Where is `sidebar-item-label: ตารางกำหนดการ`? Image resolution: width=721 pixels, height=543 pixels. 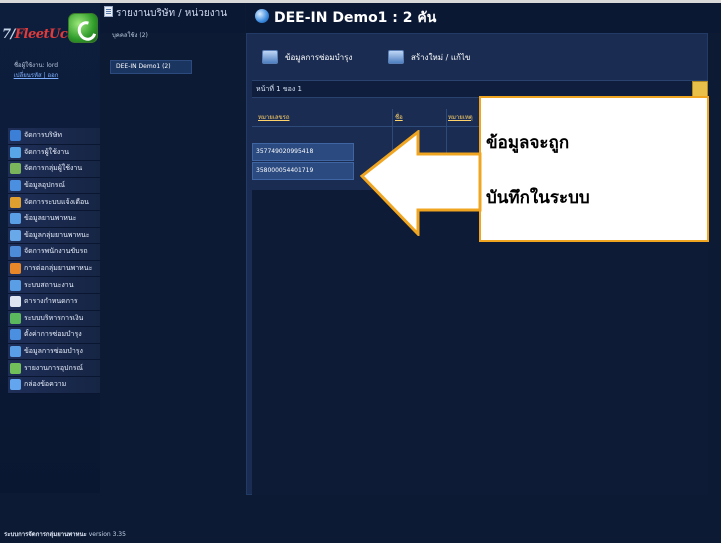 sidebar-item-label: ตารางกำหนดการ is located at coordinates (51, 301).